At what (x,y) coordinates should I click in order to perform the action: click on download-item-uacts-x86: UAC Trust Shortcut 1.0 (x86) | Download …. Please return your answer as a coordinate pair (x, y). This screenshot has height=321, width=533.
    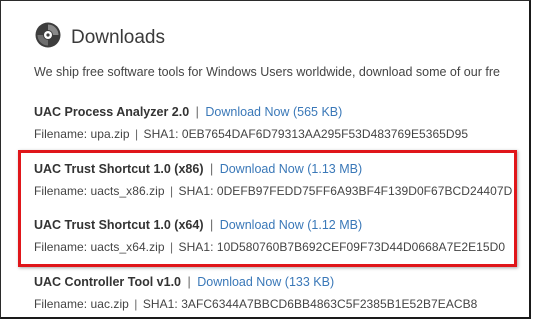
    Looking at the image, I should click on (273, 179).